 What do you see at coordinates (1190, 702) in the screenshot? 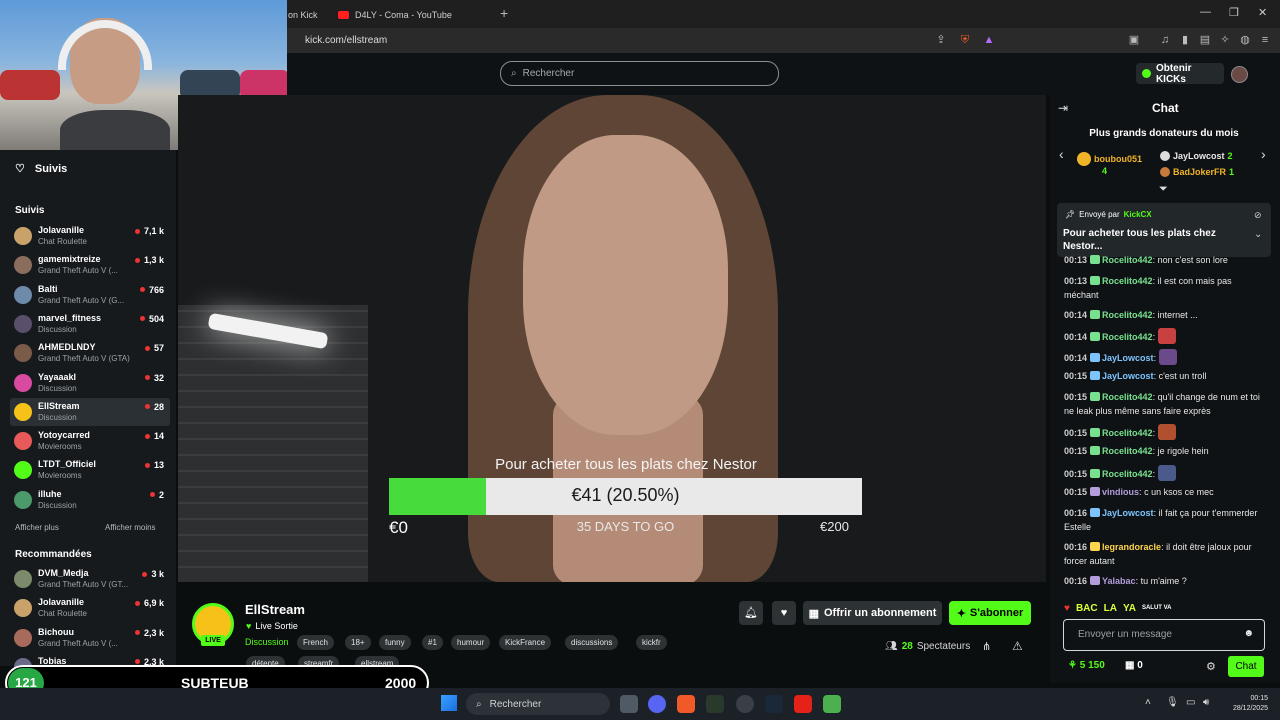
I see `network-icon: ▭` at bounding box center [1190, 702].